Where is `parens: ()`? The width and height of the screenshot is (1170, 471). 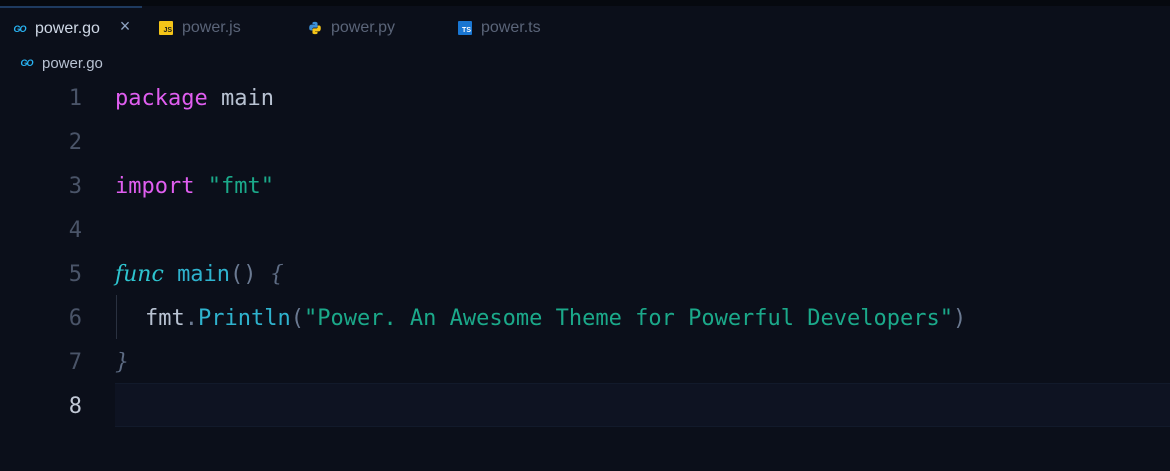
parens: () is located at coordinates (243, 274).